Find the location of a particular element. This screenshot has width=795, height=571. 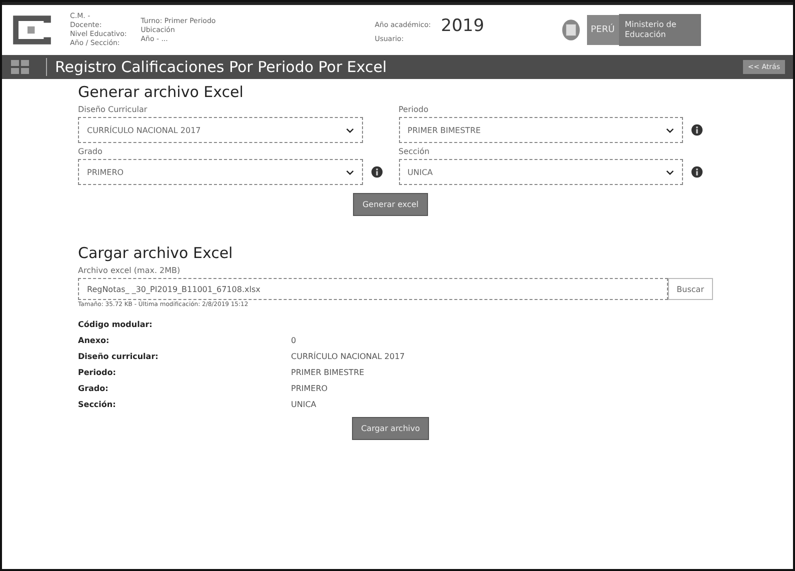

field-label: Grado is located at coordinates (91, 151).